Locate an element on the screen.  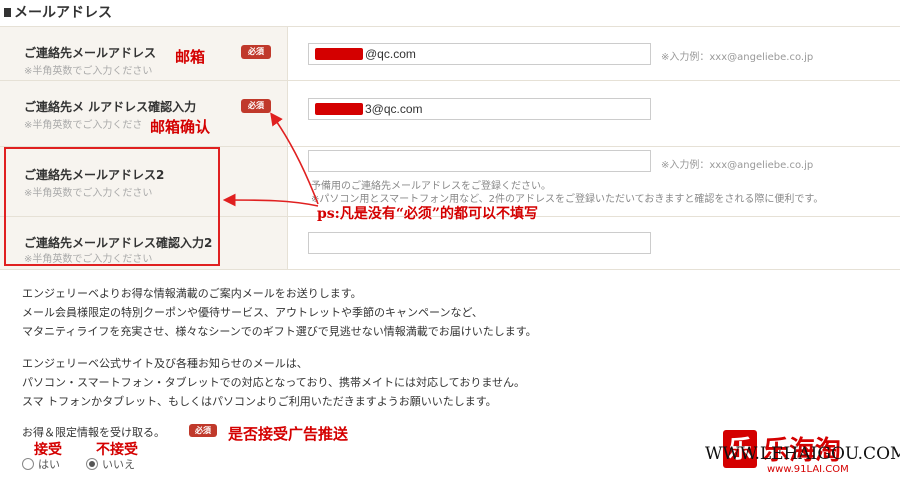
info-line: エンジェリーベ公式サイト及び各種お知らせのメールは、 is located at coordinates (165, 363).